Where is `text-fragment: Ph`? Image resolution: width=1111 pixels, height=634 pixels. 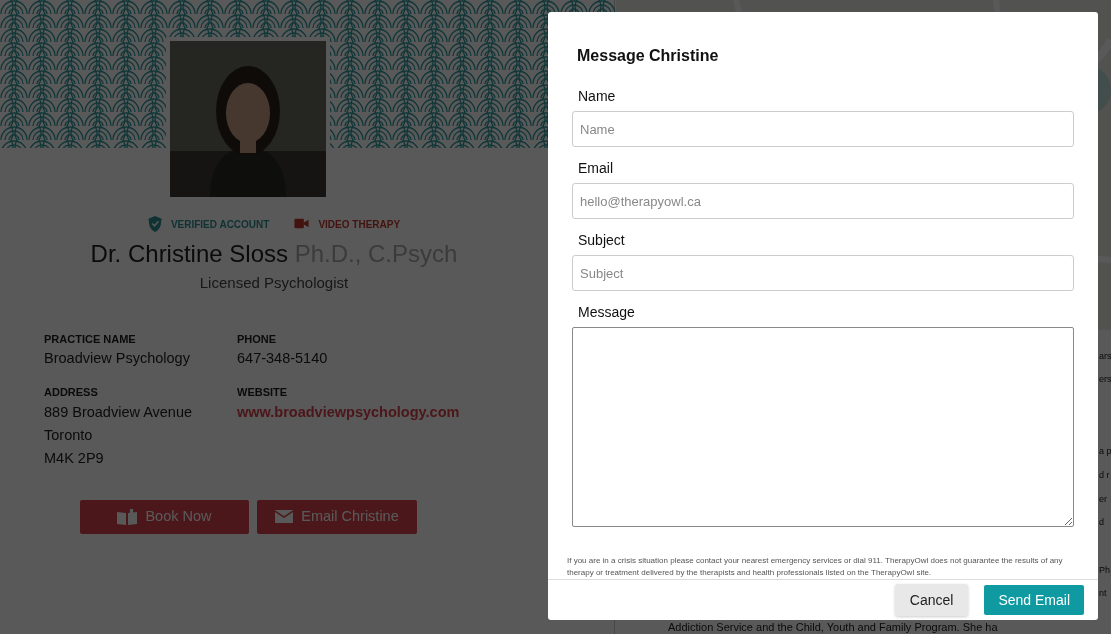 text-fragment: Ph is located at coordinates (1104, 570).